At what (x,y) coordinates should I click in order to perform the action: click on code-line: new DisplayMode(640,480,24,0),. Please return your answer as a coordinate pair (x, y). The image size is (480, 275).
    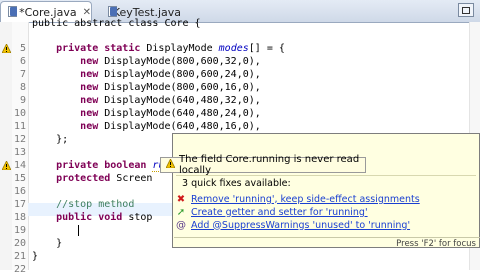
    Looking at the image, I should click on (170, 113).